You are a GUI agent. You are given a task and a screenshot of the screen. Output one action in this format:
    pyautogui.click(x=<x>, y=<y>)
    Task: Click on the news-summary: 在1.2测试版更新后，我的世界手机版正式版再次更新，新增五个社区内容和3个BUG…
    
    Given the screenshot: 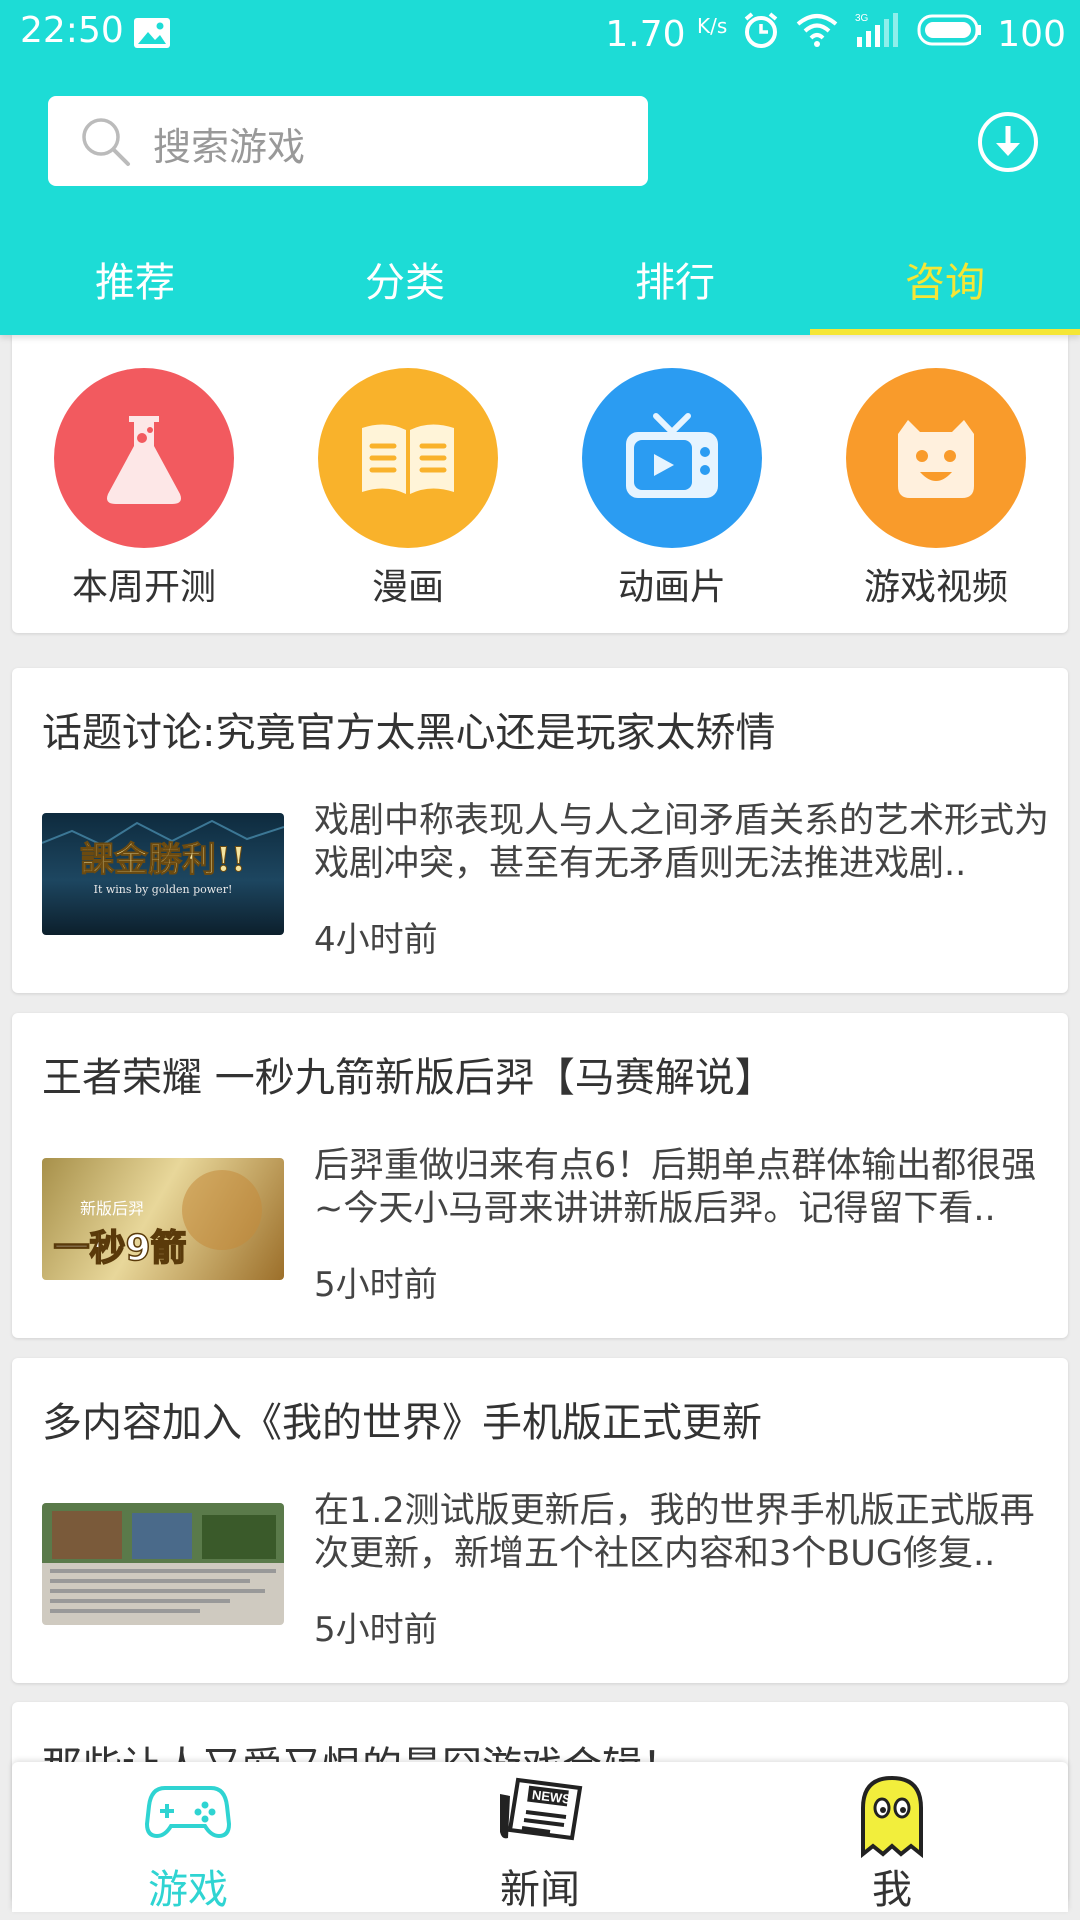 What is the action you would take?
    pyautogui.click(x=674, y=1532)
    